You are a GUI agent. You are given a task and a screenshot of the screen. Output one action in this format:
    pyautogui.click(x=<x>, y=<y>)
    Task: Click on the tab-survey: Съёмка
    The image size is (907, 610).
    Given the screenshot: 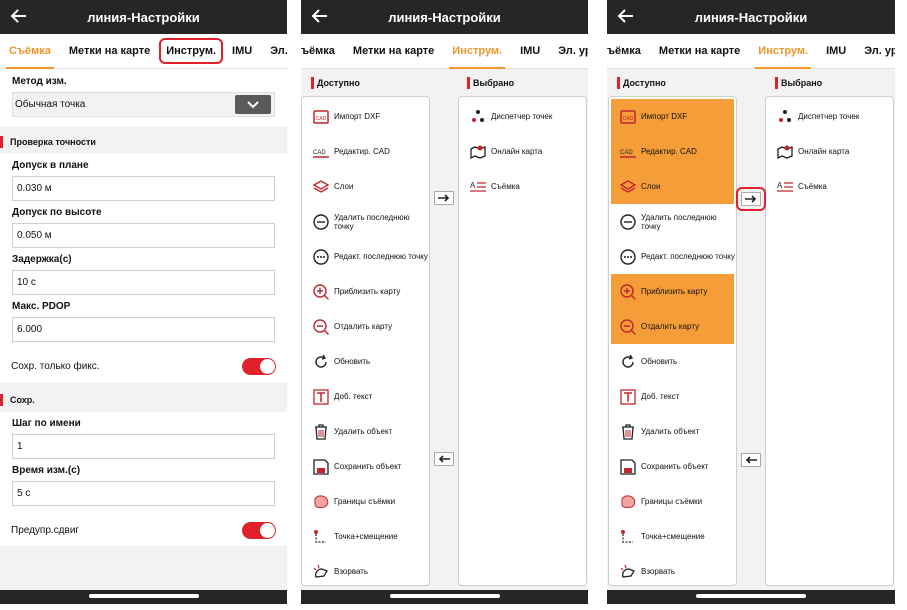 What is the action you would take?
    pyautogui.click(x=30, y=51)
    